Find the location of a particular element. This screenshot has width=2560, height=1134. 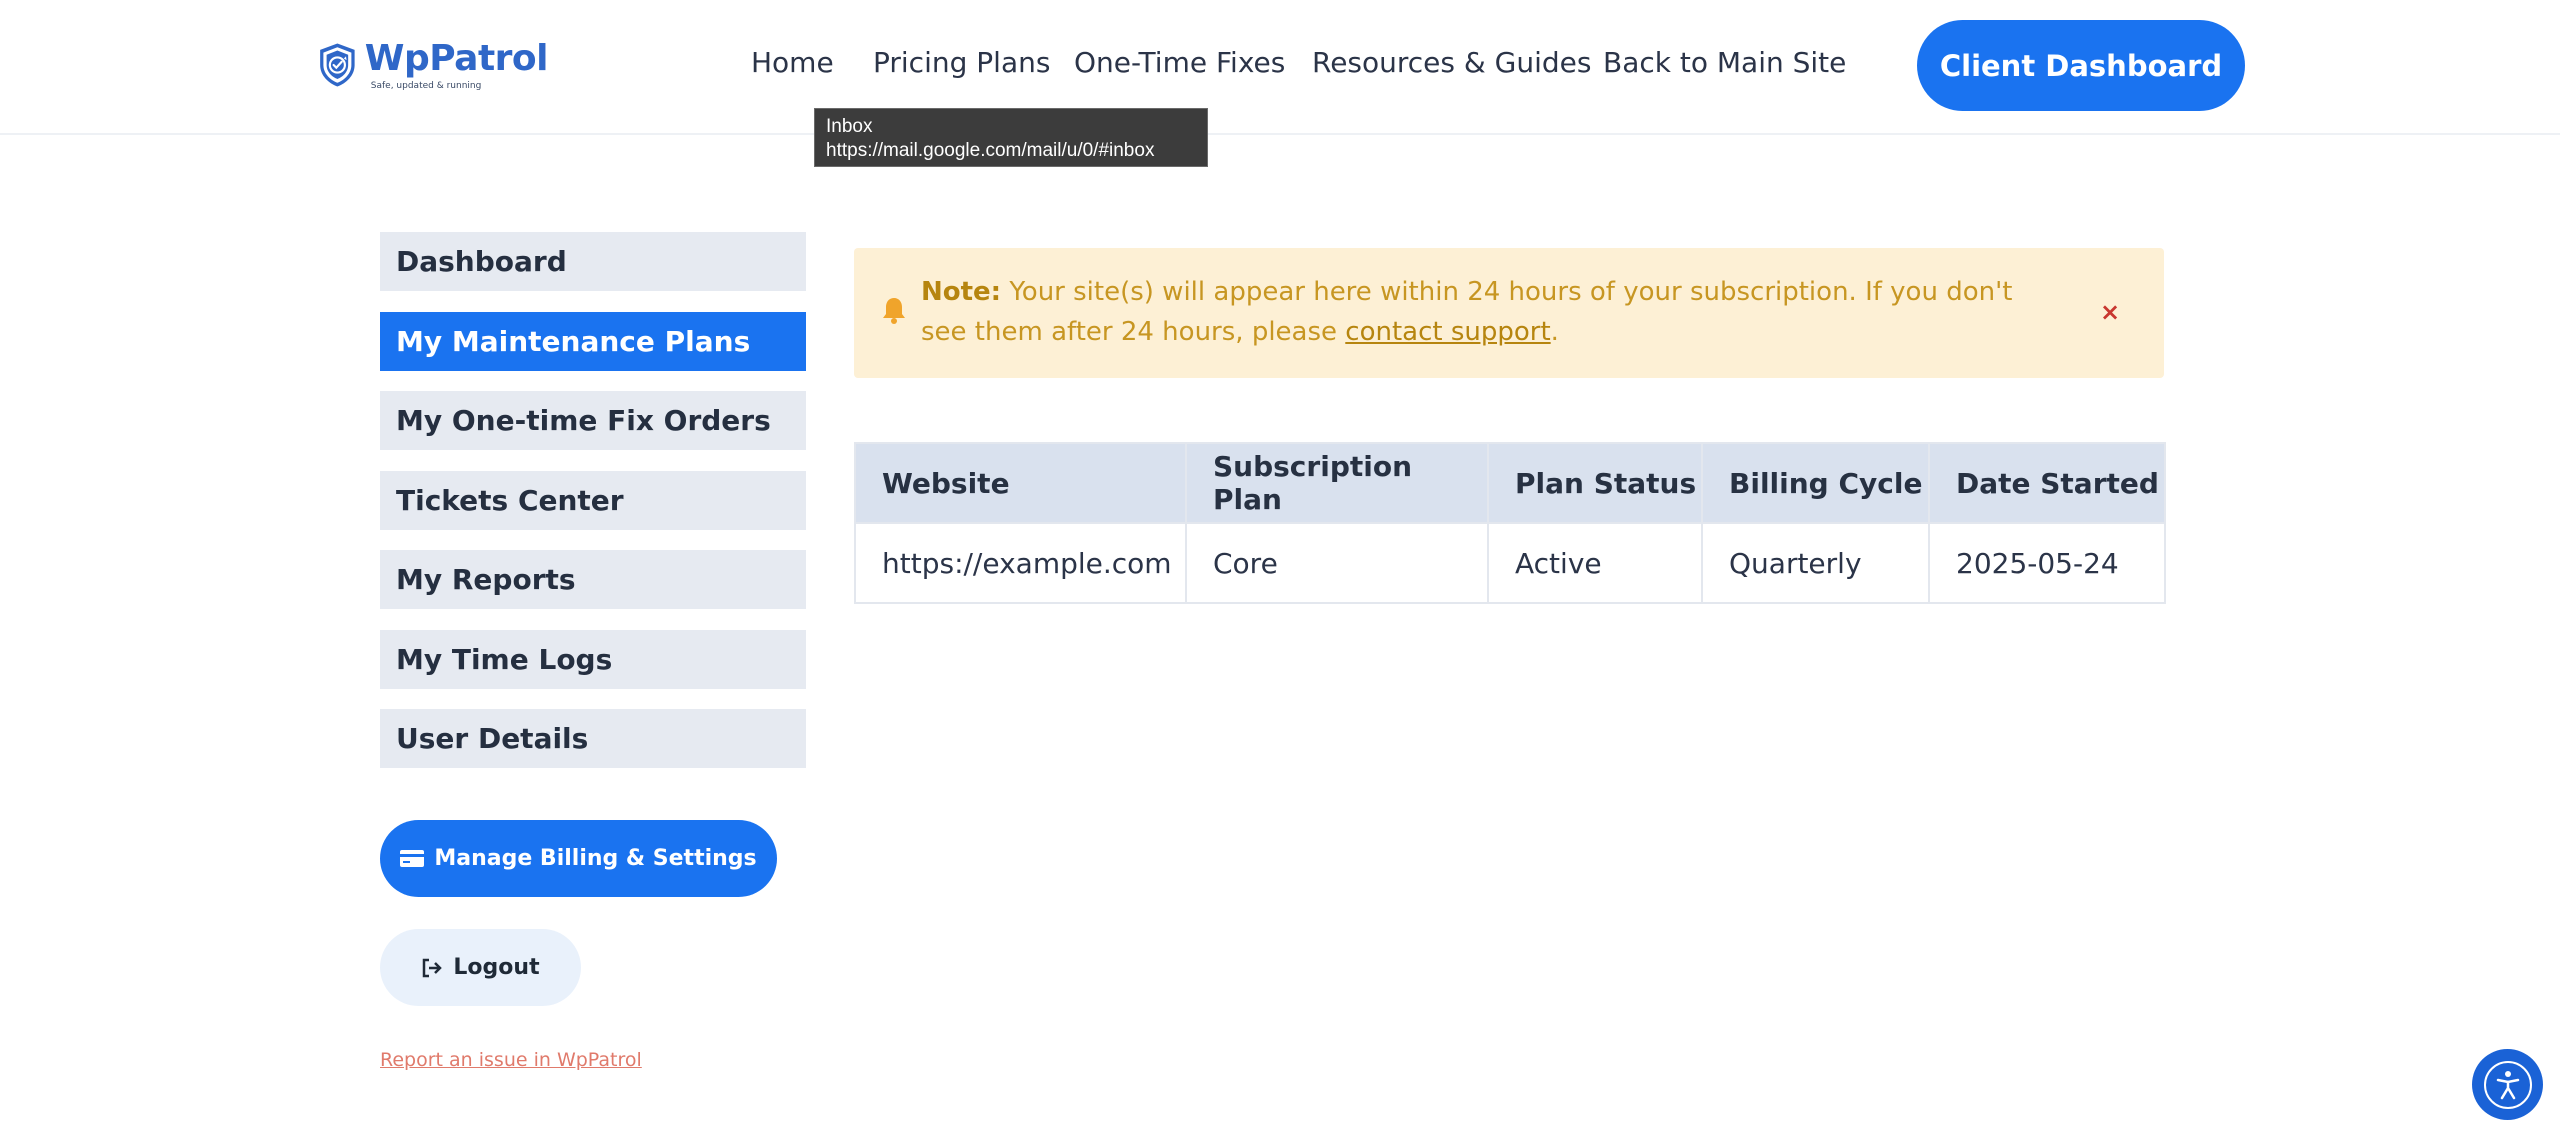

cell-date-started: 2025-05-24 is located at coordinates (2047, 563).